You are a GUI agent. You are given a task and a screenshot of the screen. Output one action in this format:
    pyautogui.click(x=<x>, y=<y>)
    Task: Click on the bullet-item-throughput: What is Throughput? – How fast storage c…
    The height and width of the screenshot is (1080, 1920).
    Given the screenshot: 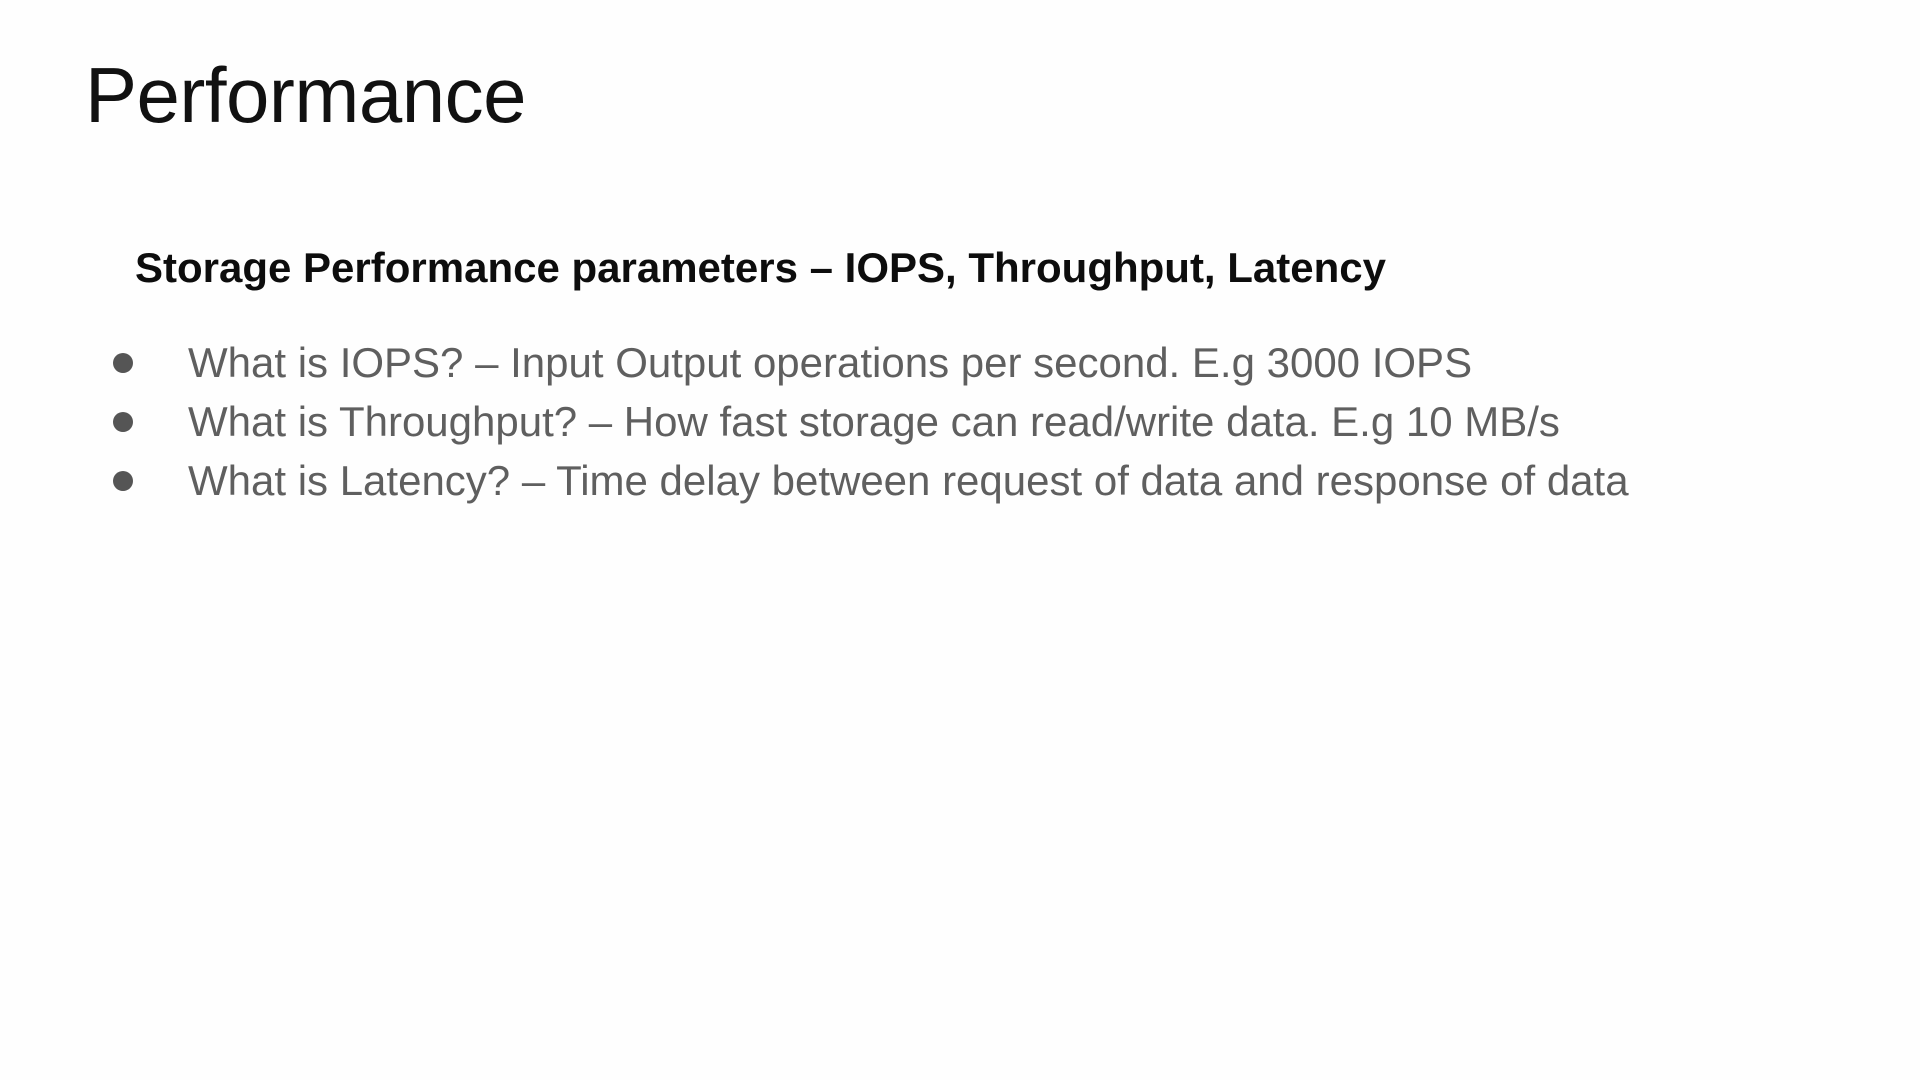 What is the action you would take?
    pyautogui.click(x=867, y=421)
    